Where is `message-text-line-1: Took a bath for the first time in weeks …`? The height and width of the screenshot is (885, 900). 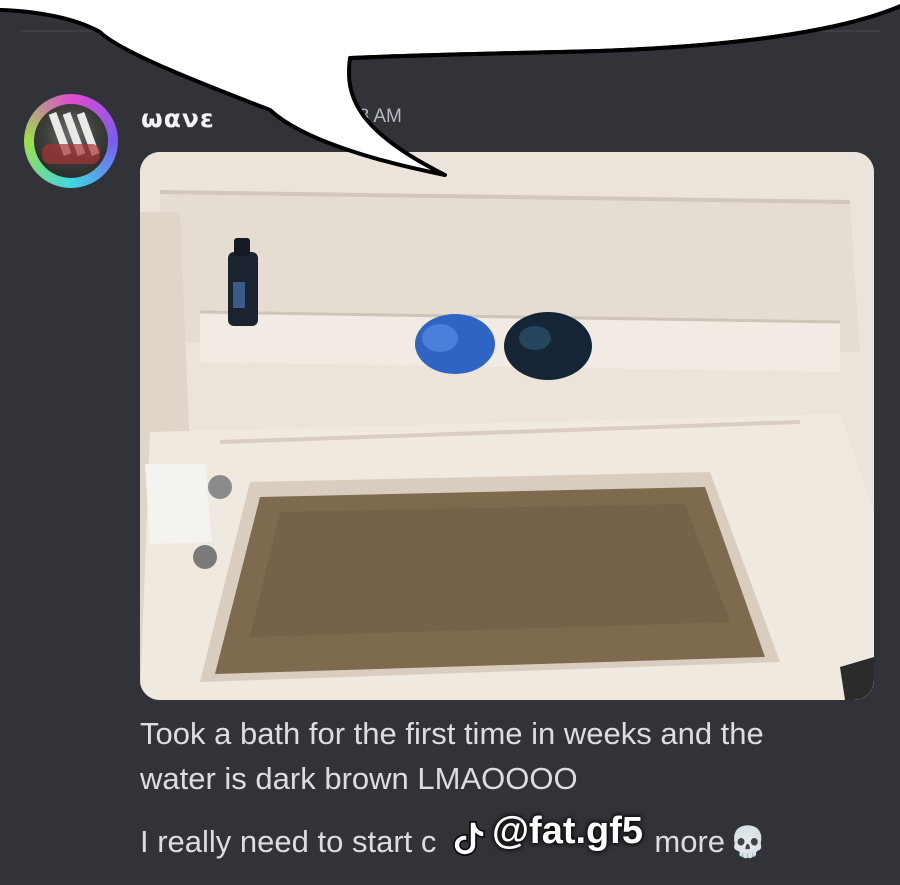
message-text-line-1: Took a bath for the first time in weeks … is located at coordinates (452, 733).